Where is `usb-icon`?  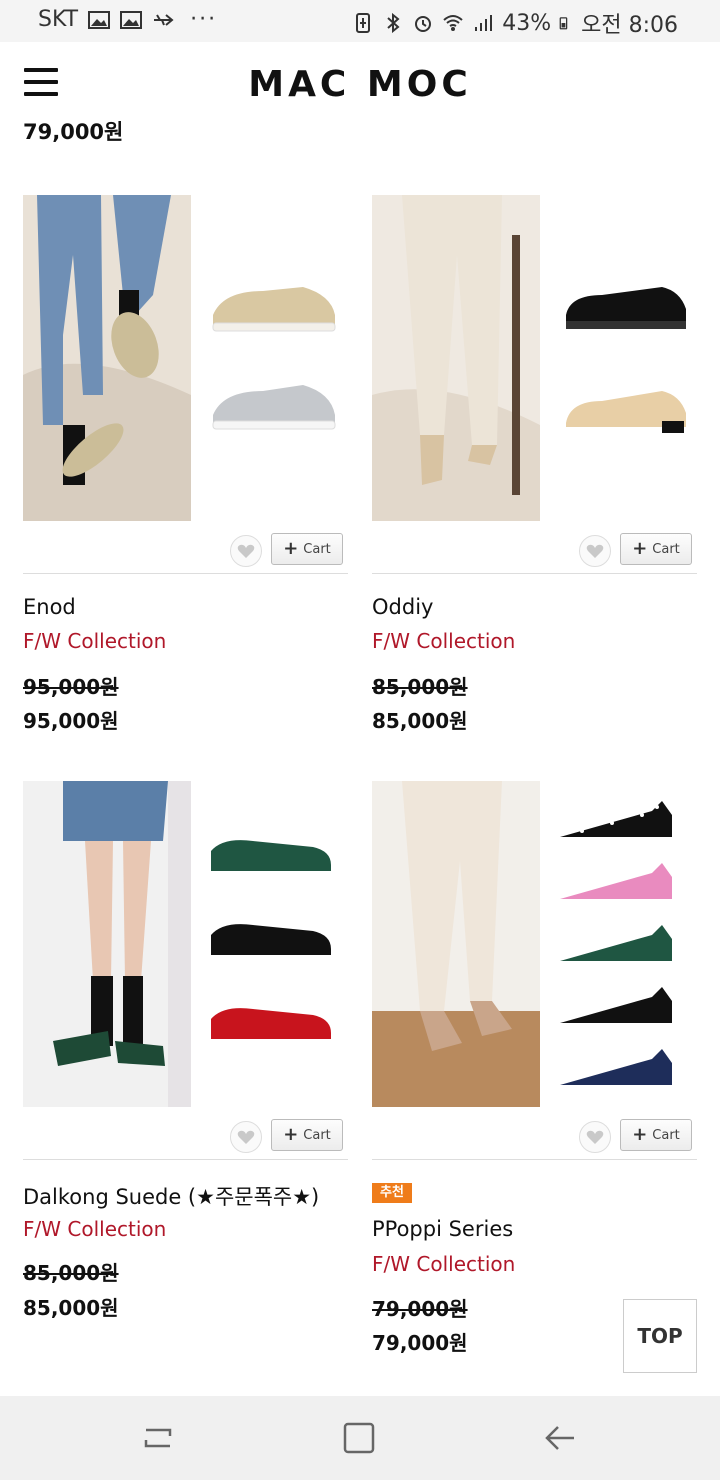
usb-icon is located at coordinates (164, 19).